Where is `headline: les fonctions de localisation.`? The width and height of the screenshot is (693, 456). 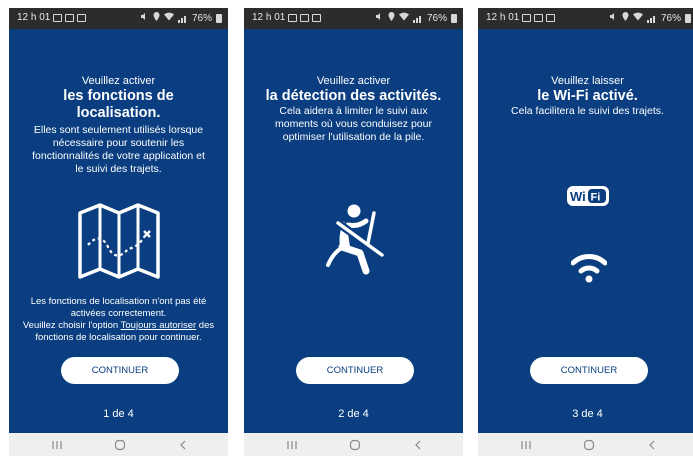 headline: les fonctions de localisation. is located at coordinates (118, 105).